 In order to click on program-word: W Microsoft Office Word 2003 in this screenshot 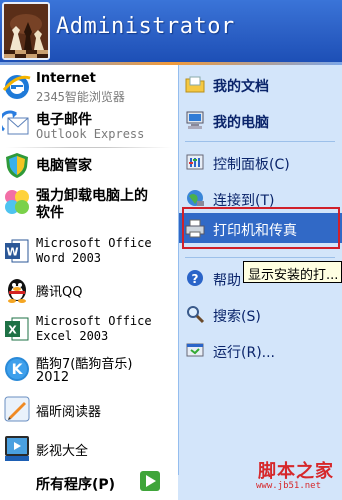, I will do `click(89, 251)`.